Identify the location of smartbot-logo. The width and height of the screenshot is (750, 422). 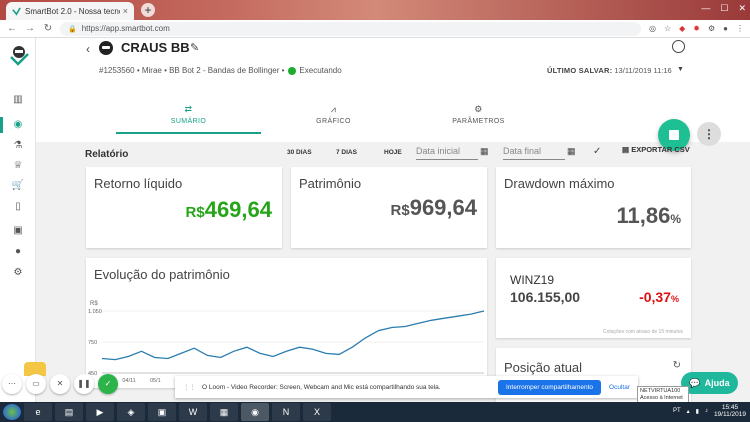
(19, 55).